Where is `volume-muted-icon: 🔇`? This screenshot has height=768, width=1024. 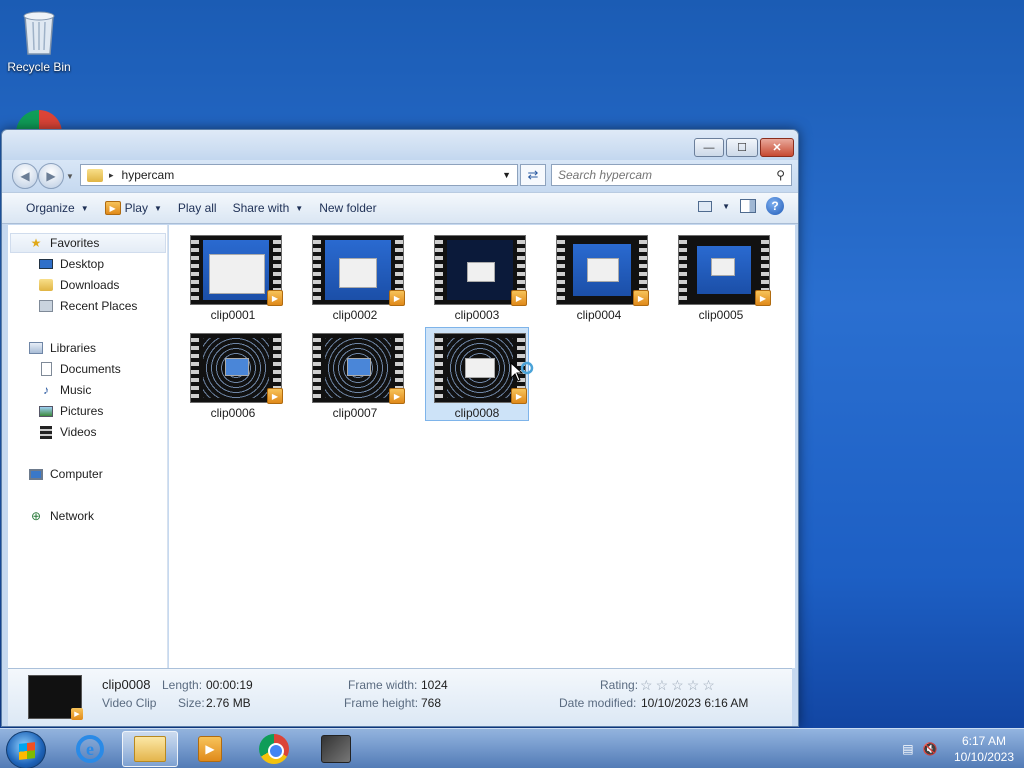
volume-muted-icon: 🔇 is located at coordinates (930, 749).